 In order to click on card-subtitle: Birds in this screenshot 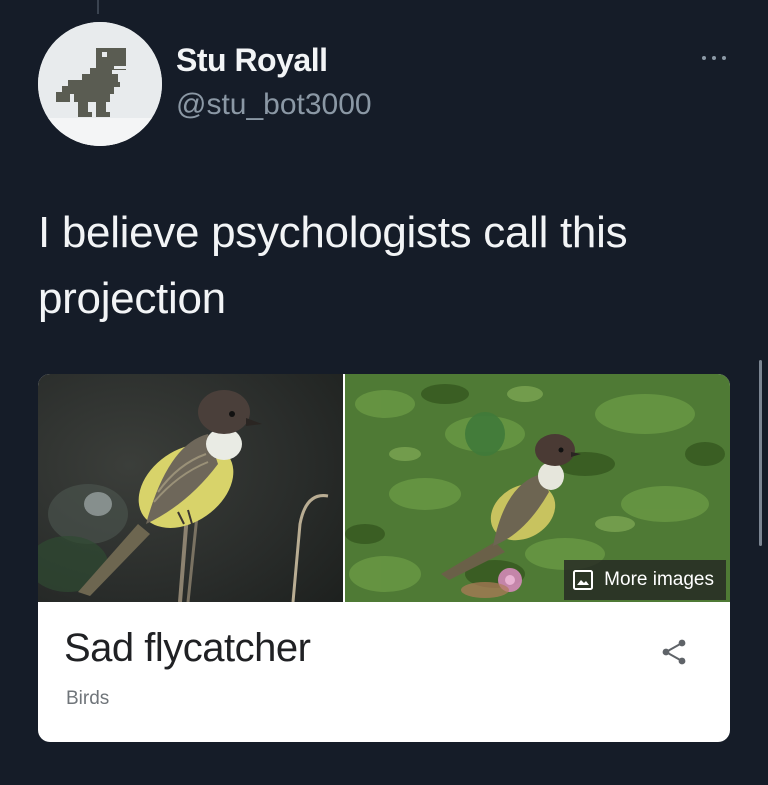, I will do `click(88, 698)`.